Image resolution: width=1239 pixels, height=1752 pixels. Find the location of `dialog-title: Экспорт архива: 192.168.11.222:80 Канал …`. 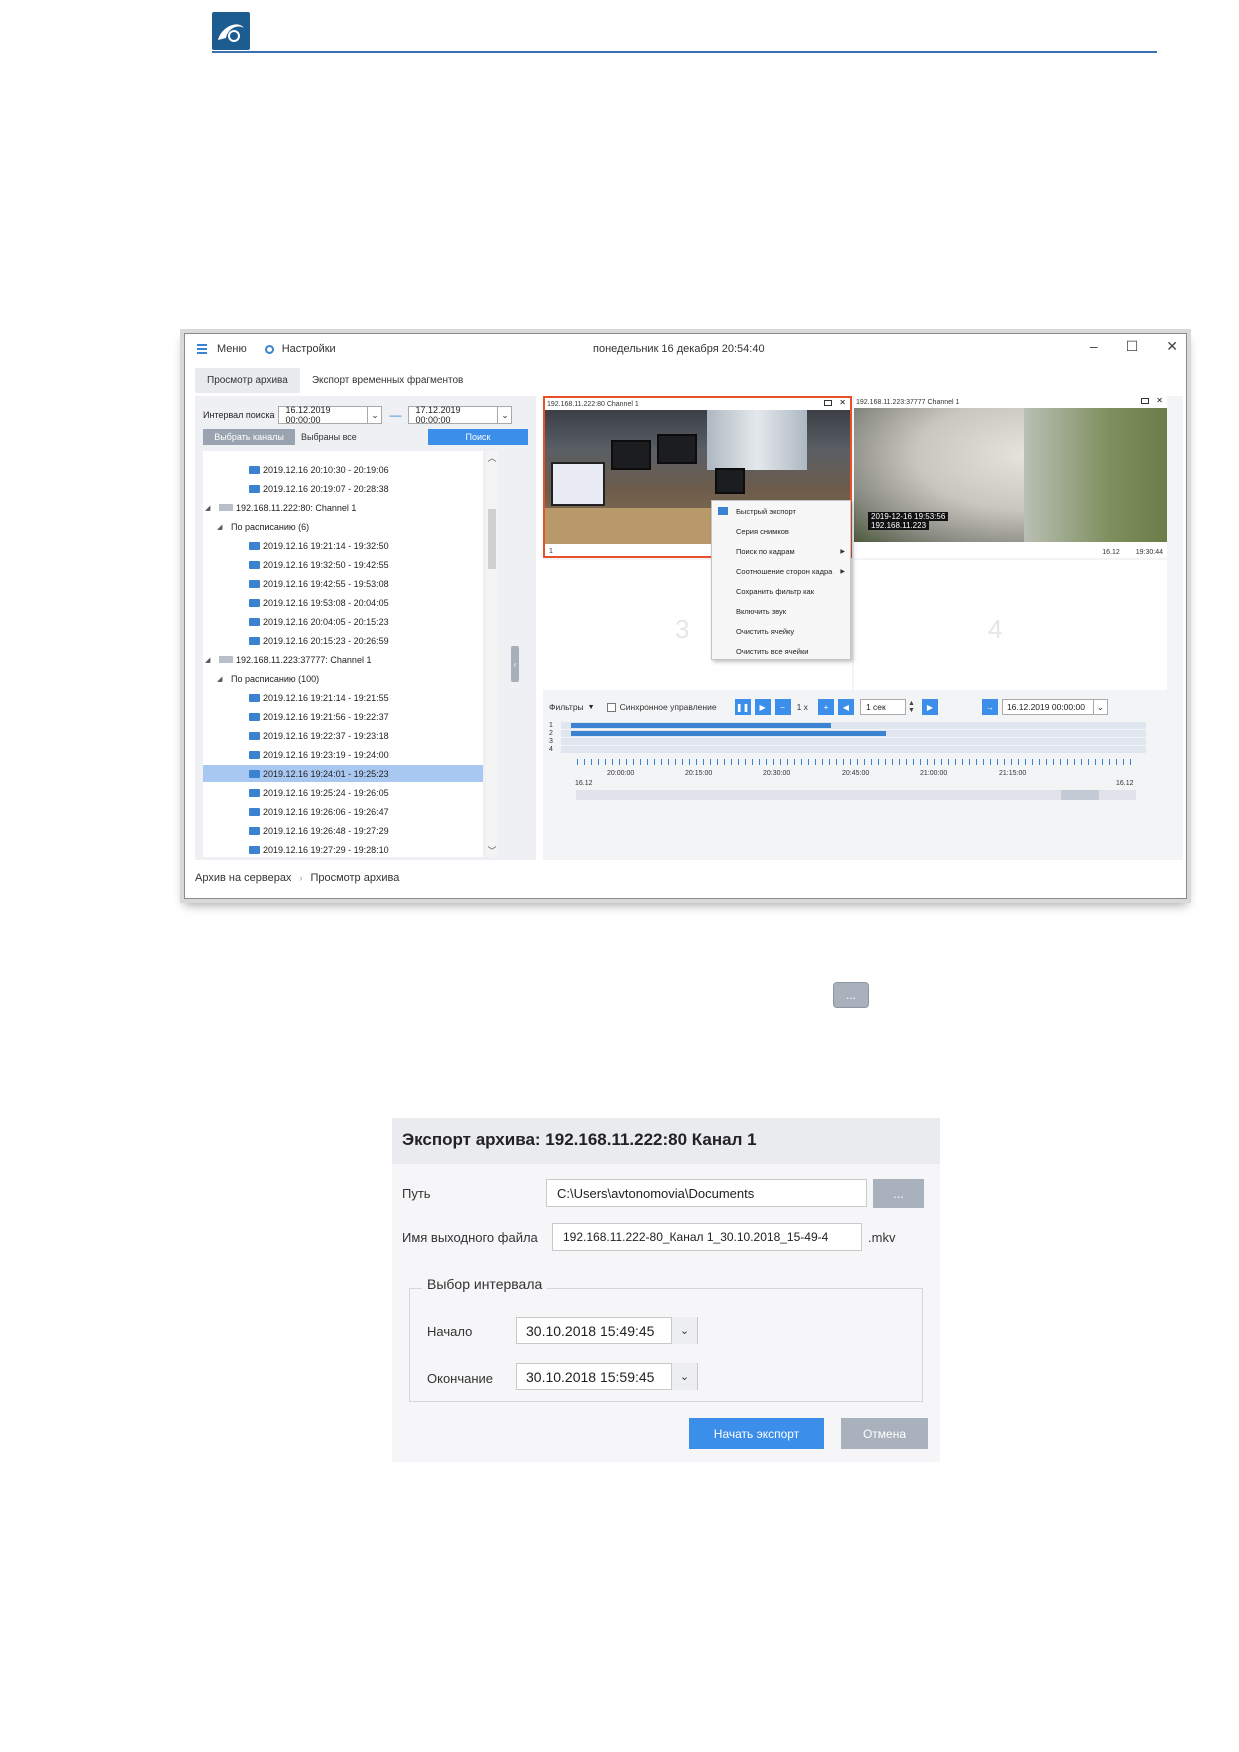

dialog-title: Экспорт архива: 192.168.11.222:80 Канал … is located at coordinates (666, 1141).